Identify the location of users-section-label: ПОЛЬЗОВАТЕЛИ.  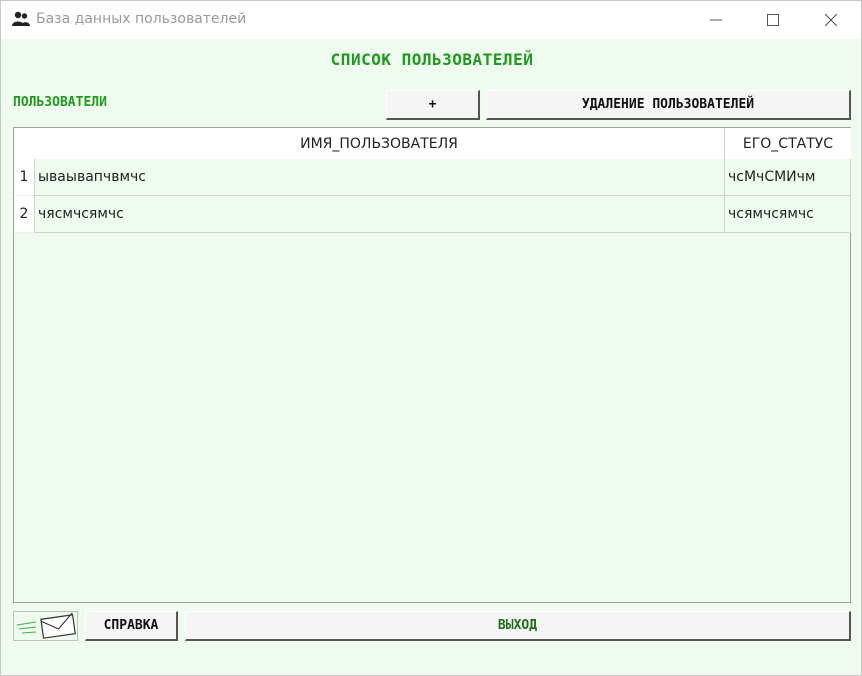
(60, 102).